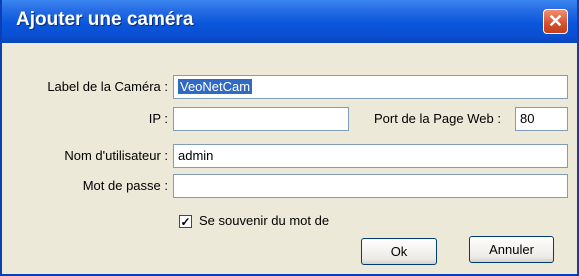  Describe the element at coordinates (107, 86) in the screenshot. I see `camera-label-label: Label de la Caméra :` at that location.